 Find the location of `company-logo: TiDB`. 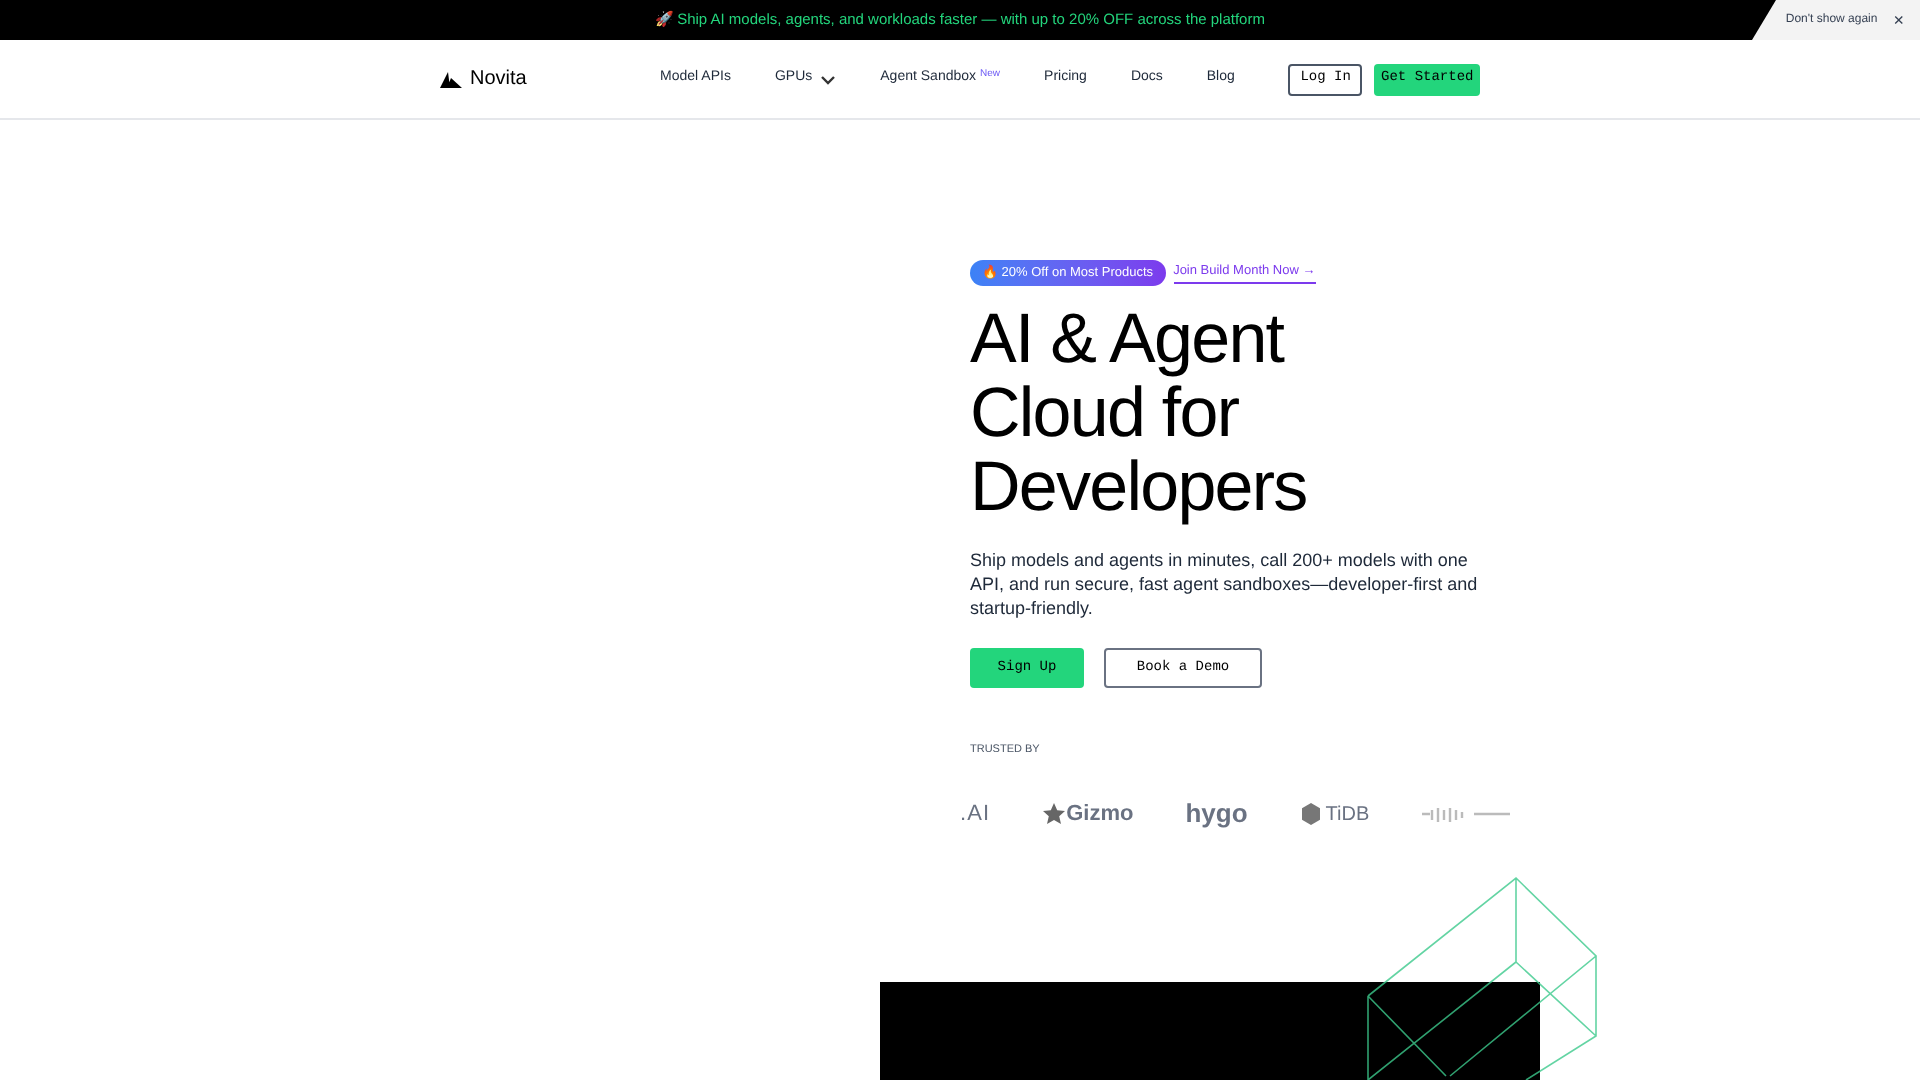

company-logo: TiDB is located at coordinates (1347, 815).